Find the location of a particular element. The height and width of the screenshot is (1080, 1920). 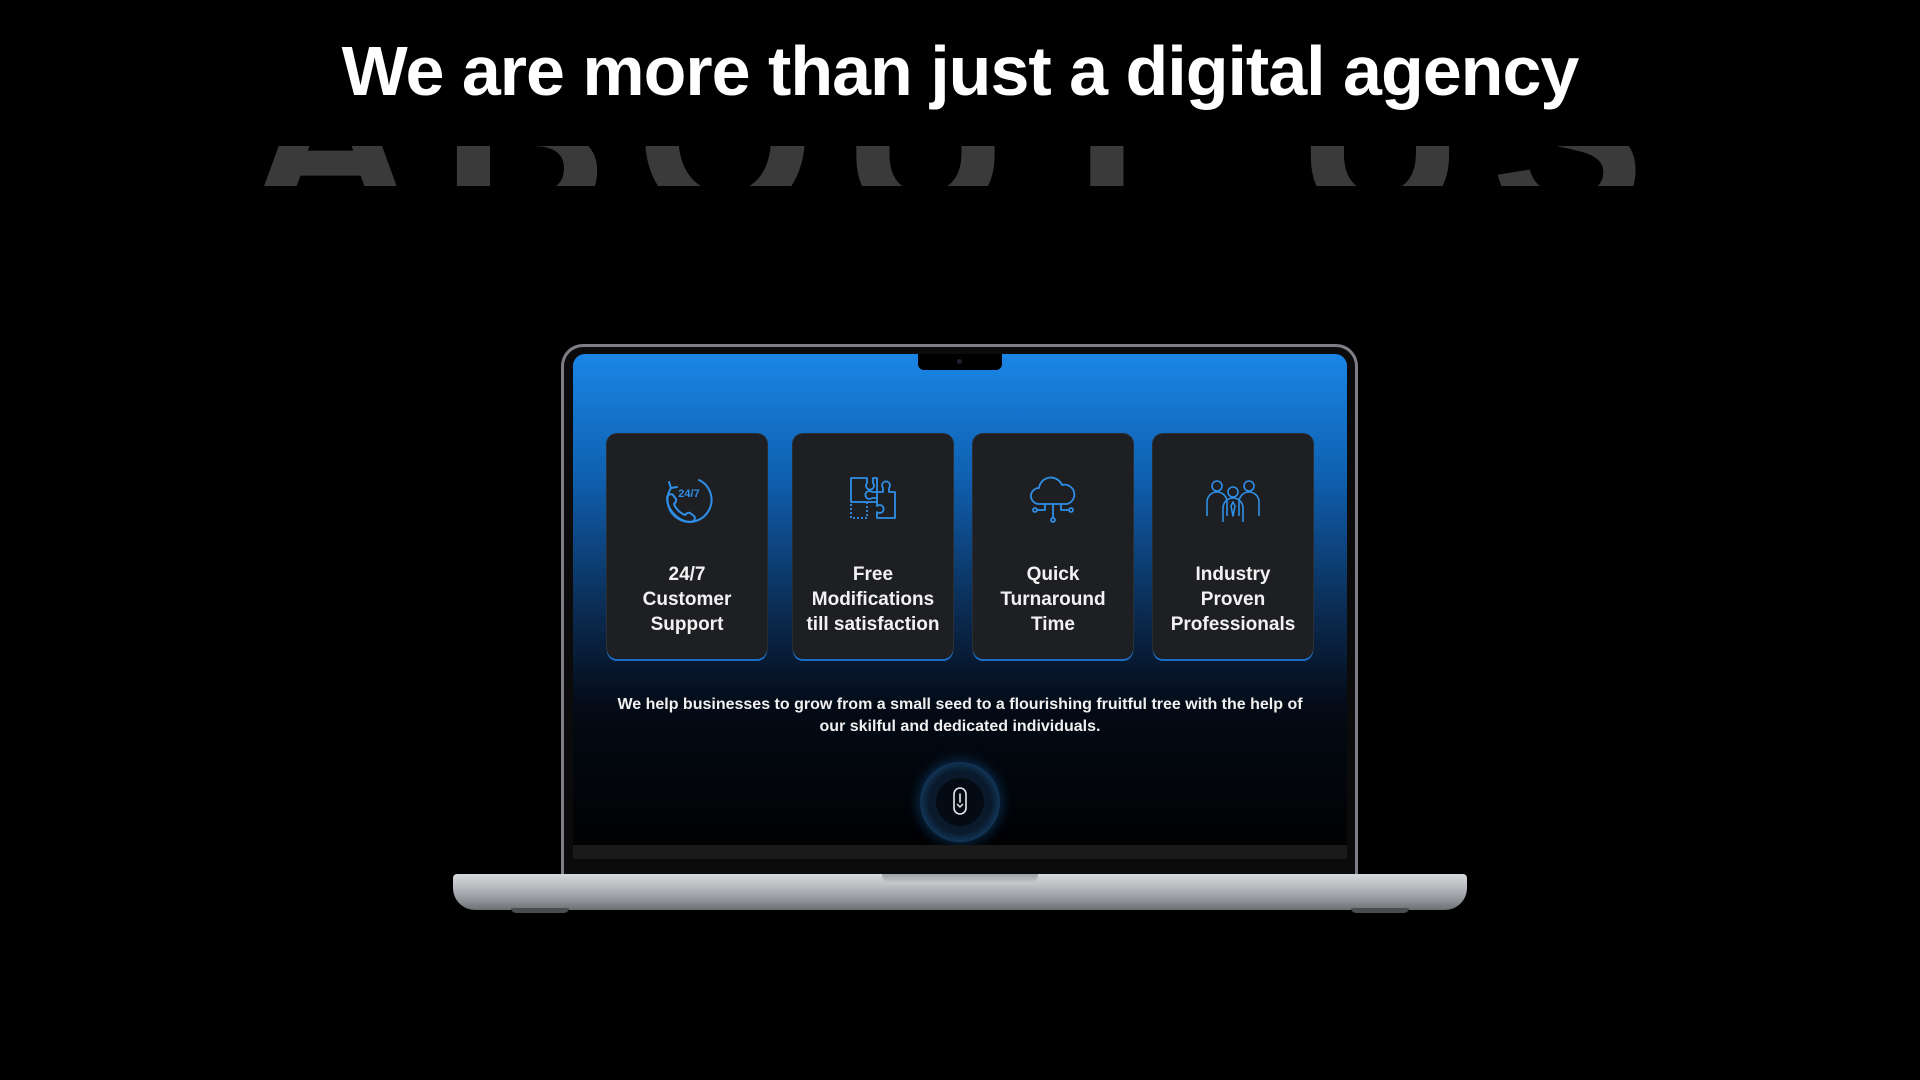

feature-card-turnaround: Quick Turnaround Time is located at coordinates (1053, 546).